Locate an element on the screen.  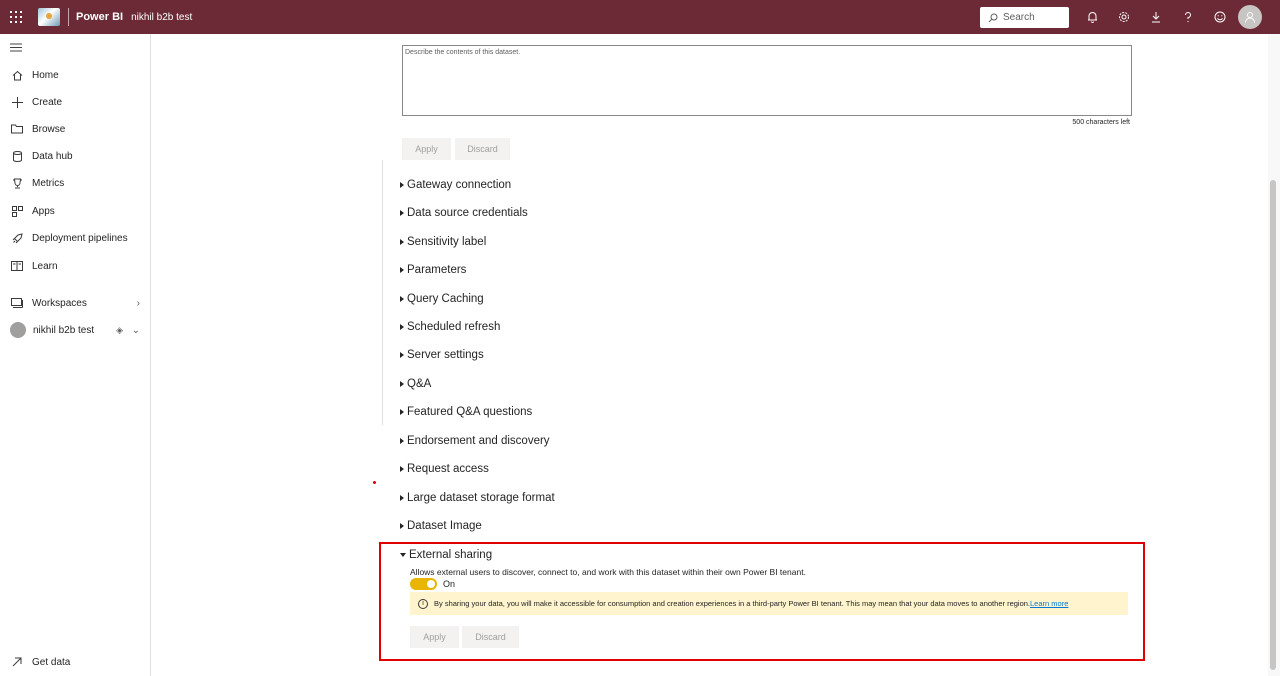
section-label: Scheduled refresh is located at coordinates (454, 327).